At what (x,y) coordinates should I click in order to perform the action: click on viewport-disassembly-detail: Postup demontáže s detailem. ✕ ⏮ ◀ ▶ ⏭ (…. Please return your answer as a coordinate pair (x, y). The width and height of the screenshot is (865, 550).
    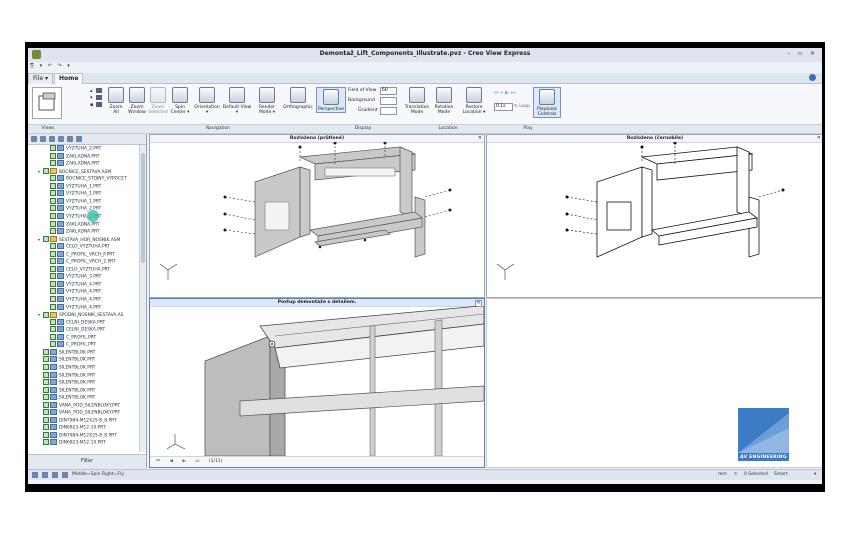
    Looking at the image, I should click on (317, 383).